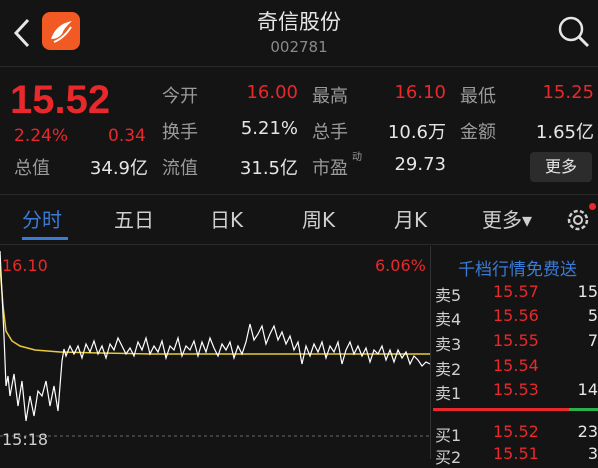 This screenshot has height=468, width=598. I want to click on buy-pressure-bar, so click(583, 409).